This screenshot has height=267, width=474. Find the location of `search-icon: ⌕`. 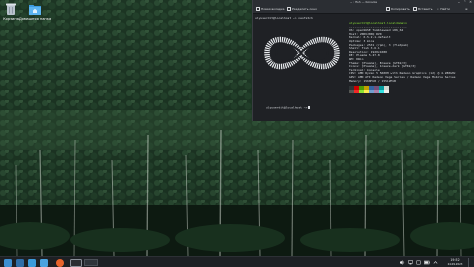

search-icon: ⌕ is located at coordinates (438, 9).